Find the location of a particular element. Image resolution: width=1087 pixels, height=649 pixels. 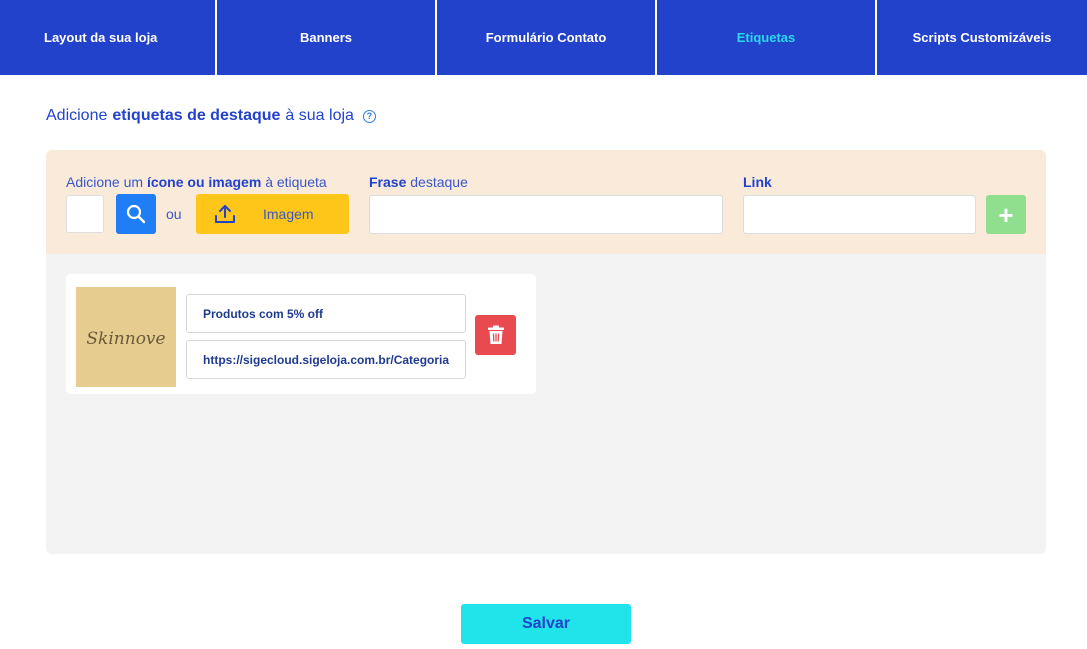

tag-image: Skinnove is located at coordinates (126, 337).